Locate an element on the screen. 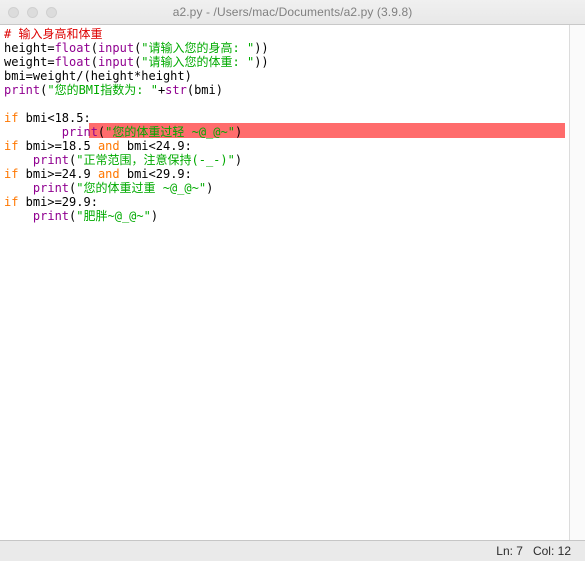 The width and height of the screenshot is (585, 561). code-line: height=float(input("请输入您的身高: ")) is located at coordinates (294, 48).